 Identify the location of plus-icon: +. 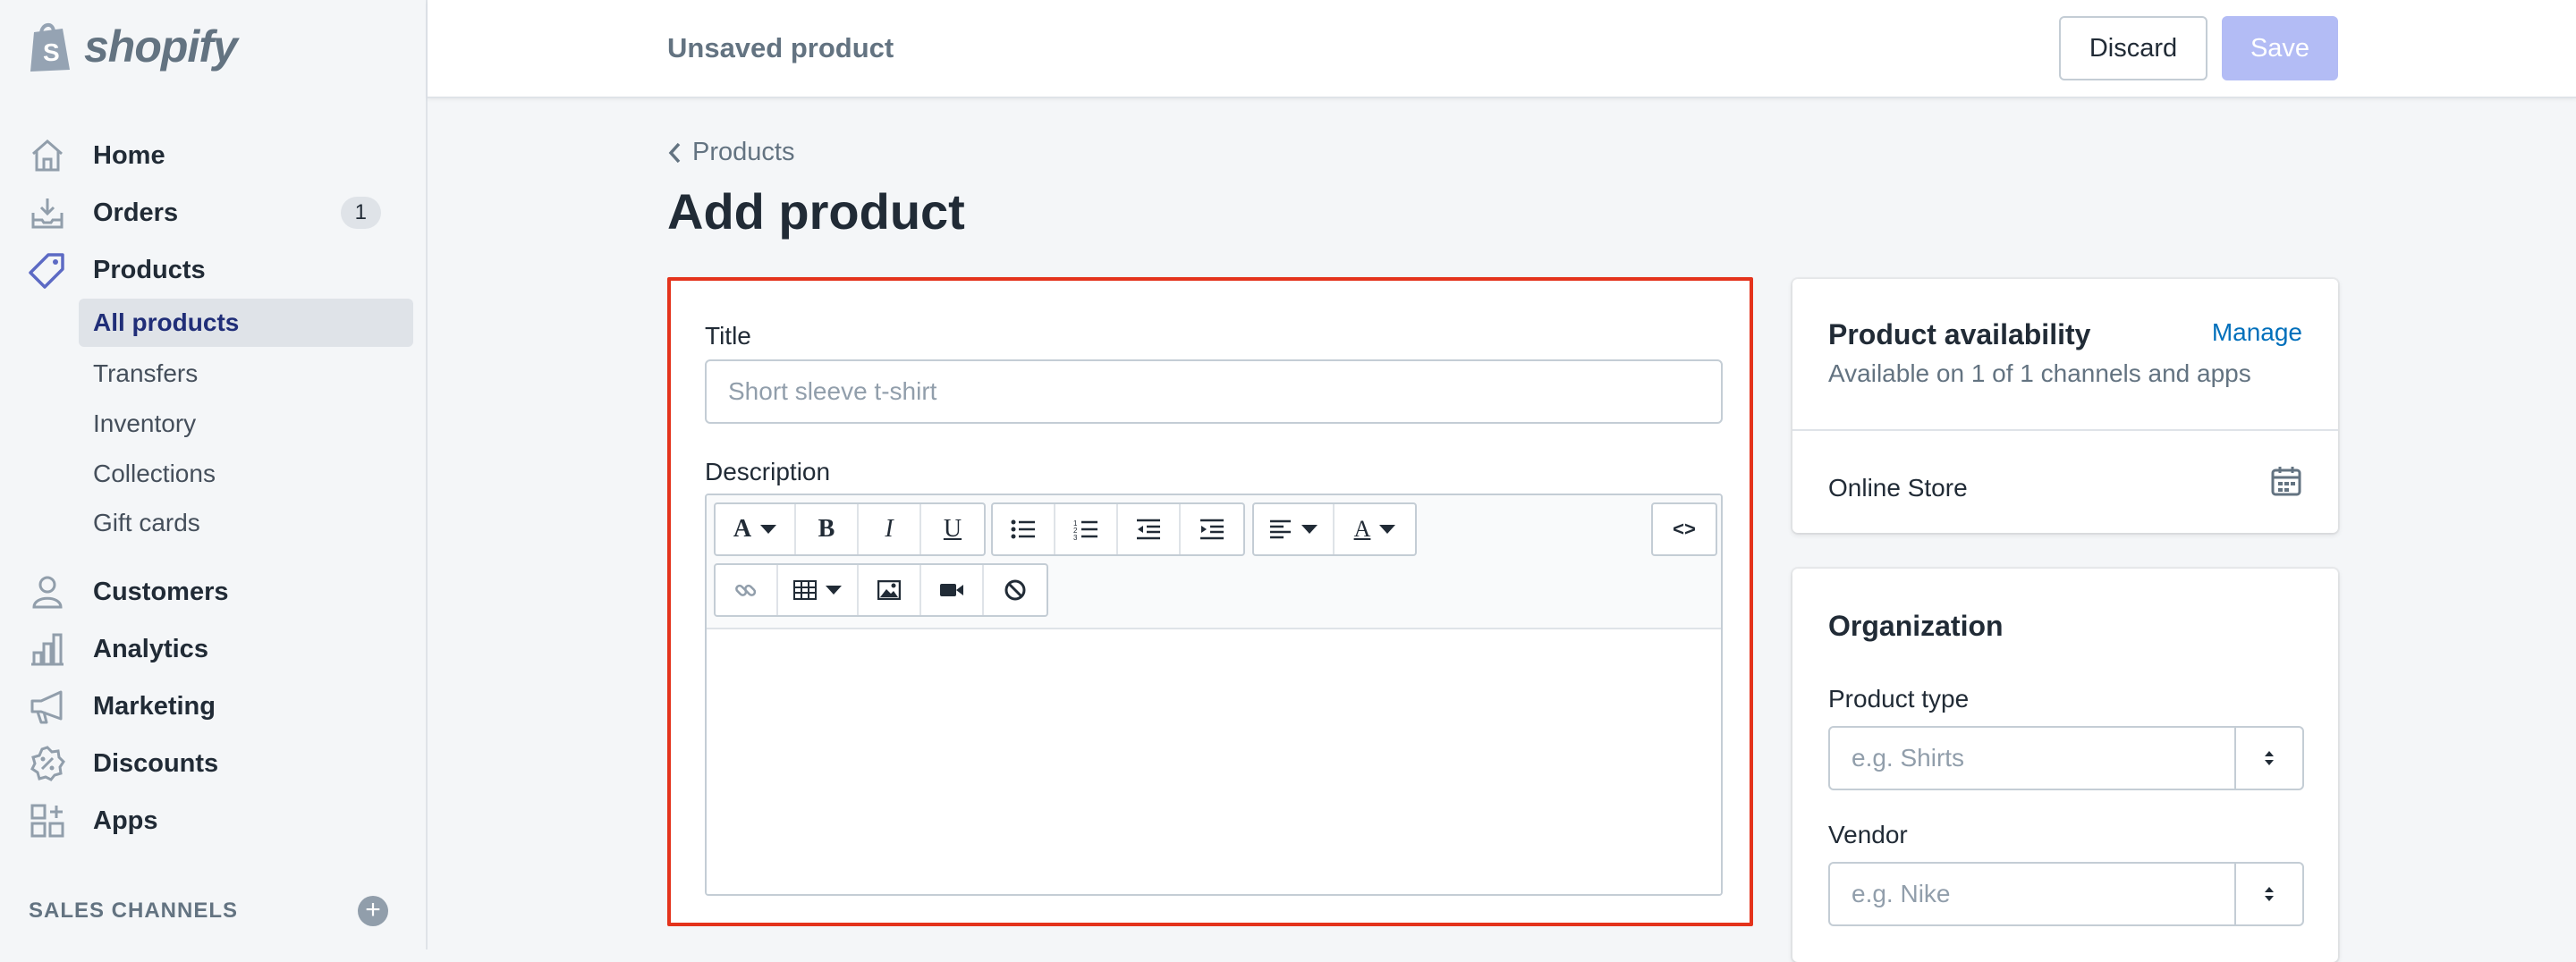
(373, 909).